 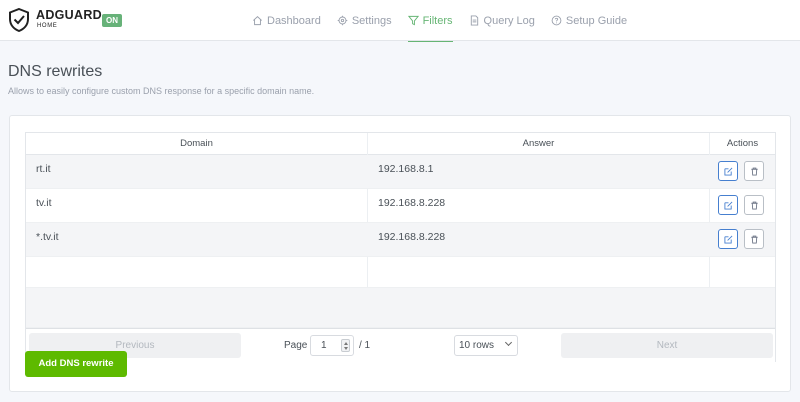 What do you see at coordinates (400, 345) in the screenshot?
I see `pagination-bar: Previous Page 1 / 1 10 rows Next` at bounding box center [400, 345].